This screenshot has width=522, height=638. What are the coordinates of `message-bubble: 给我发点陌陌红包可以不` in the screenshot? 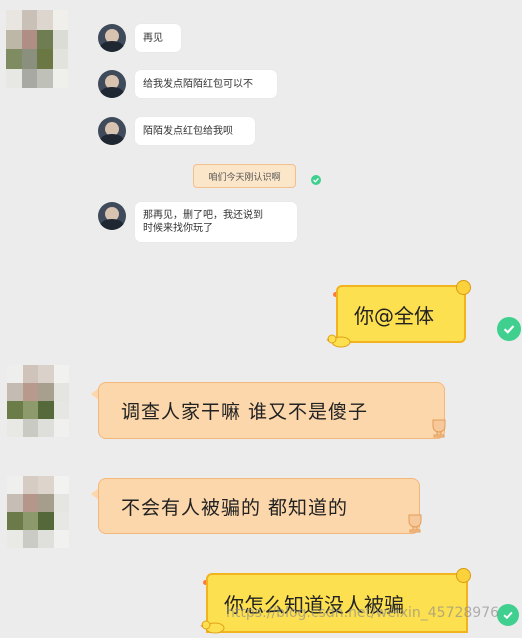 It's located at (206, 84).